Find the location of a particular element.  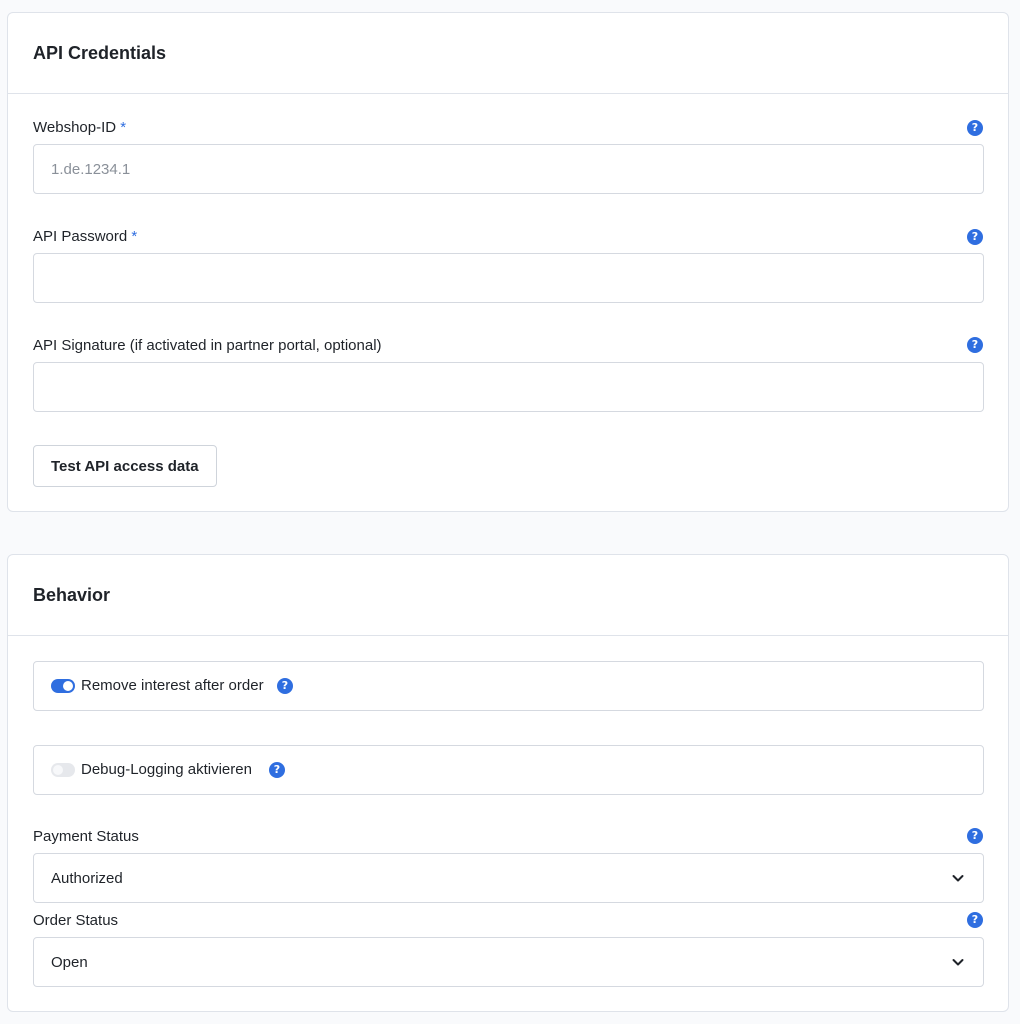

card-header: API Credentials is located at coordinates (508, 53).